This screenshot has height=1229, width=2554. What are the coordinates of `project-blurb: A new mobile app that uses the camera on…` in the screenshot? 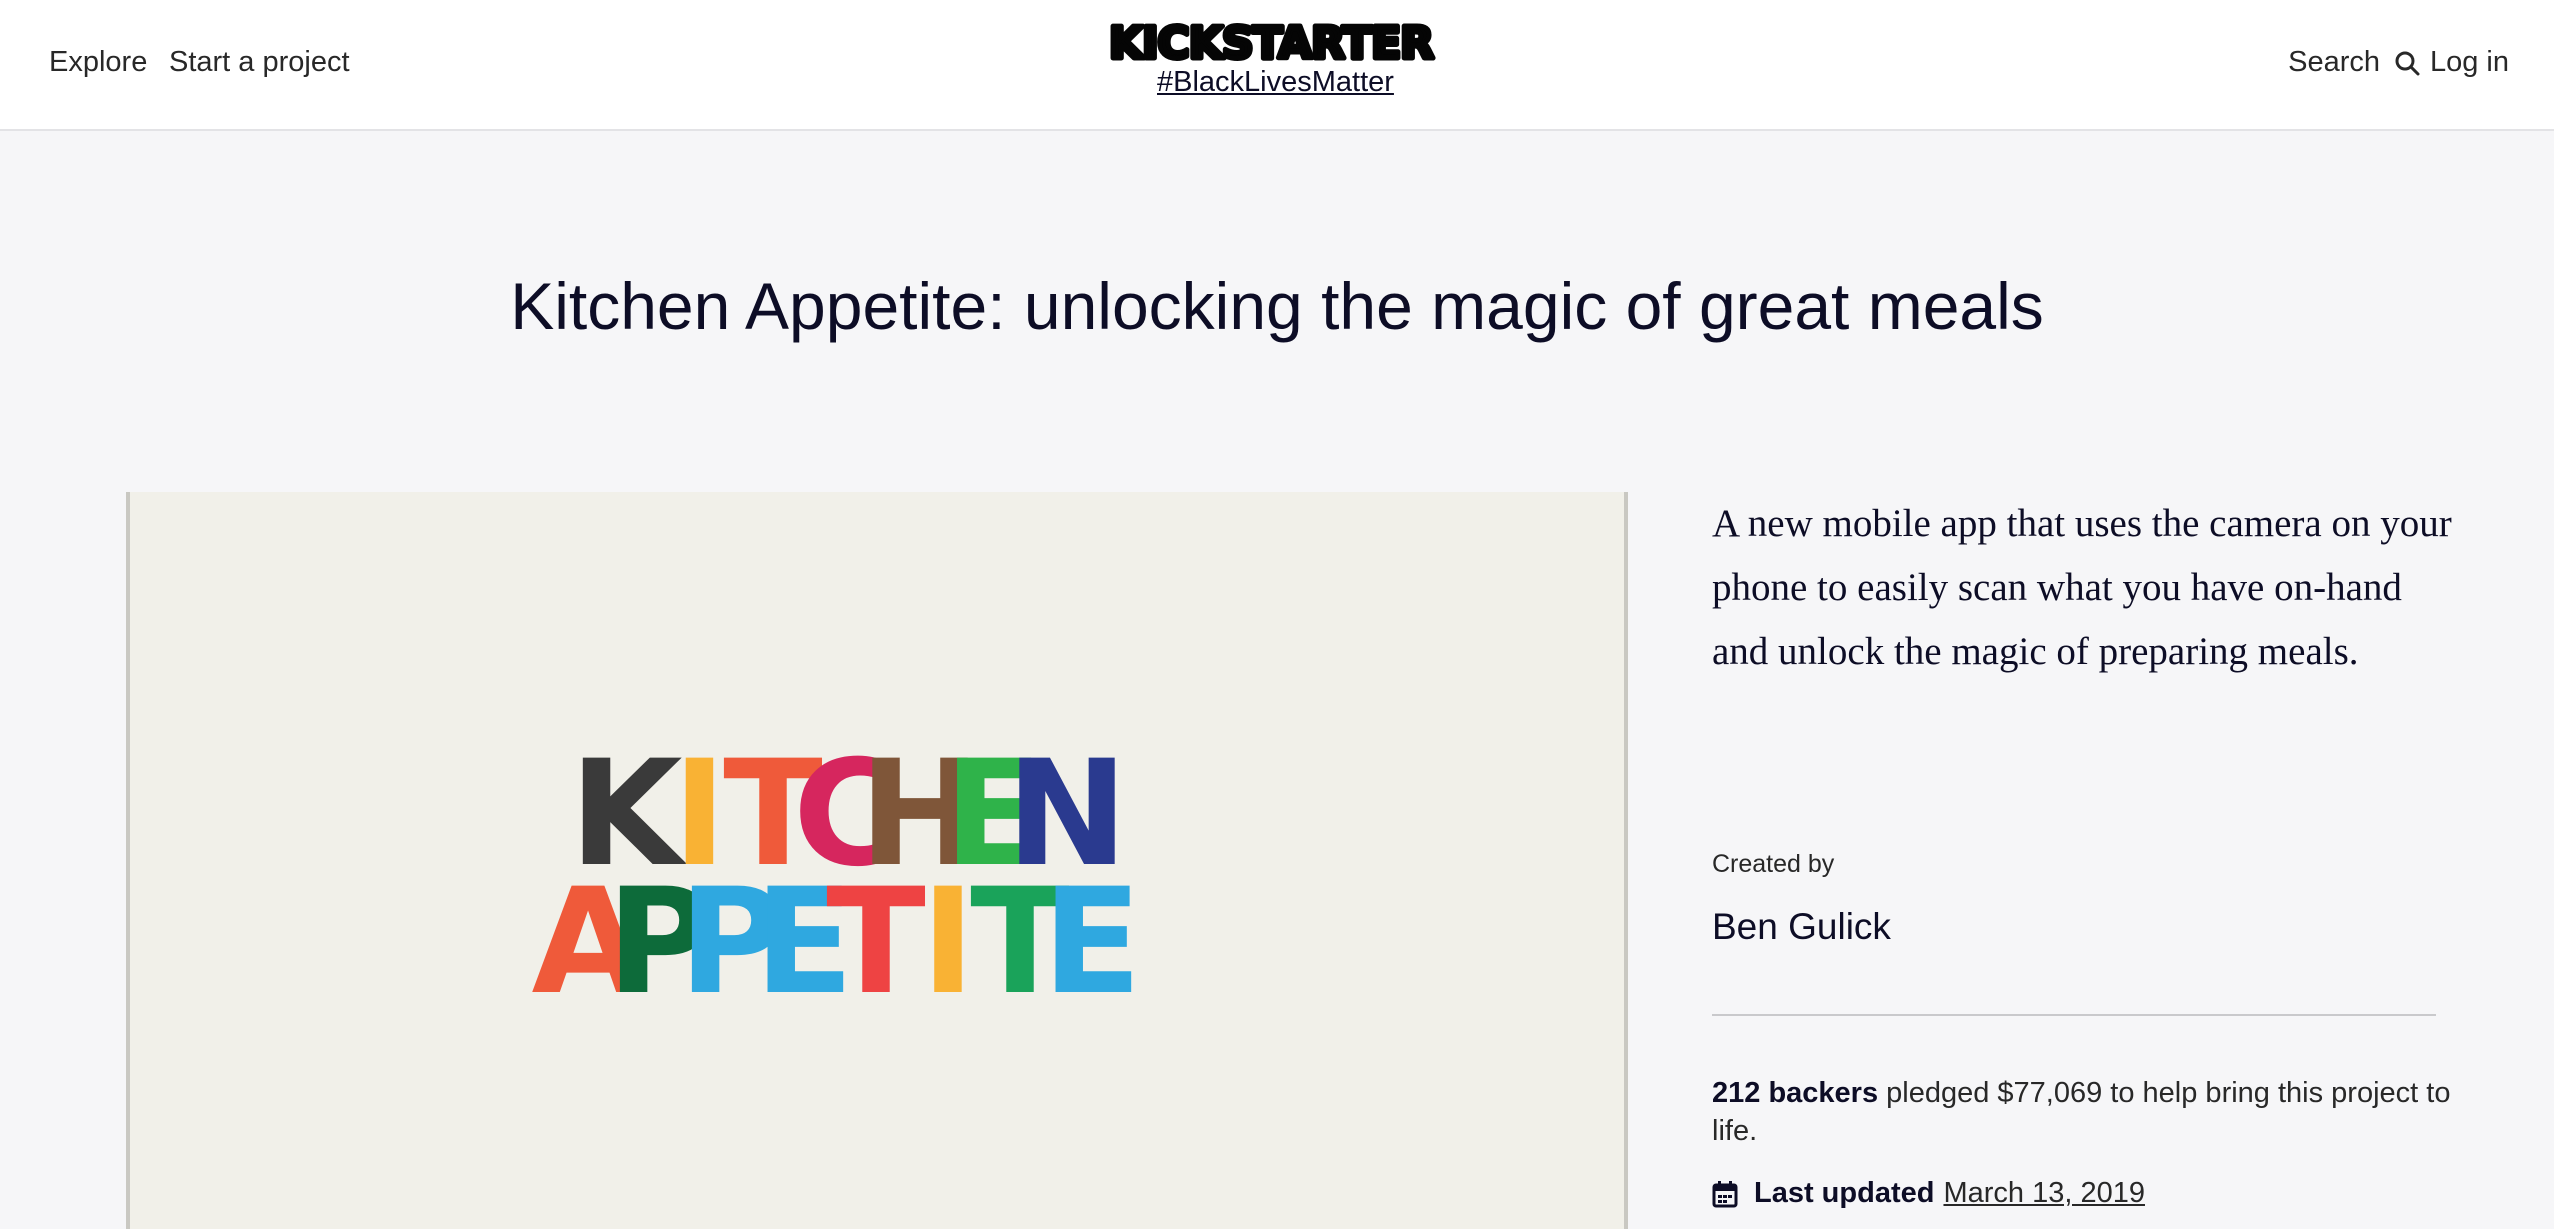 It's located at (2082, 587).